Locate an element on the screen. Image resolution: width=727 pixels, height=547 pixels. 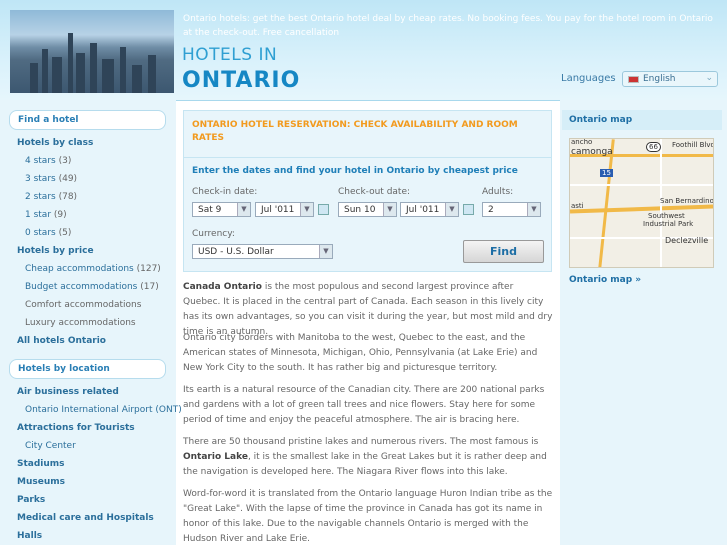
map-label: Southwest is located at coordinates (666, 216).